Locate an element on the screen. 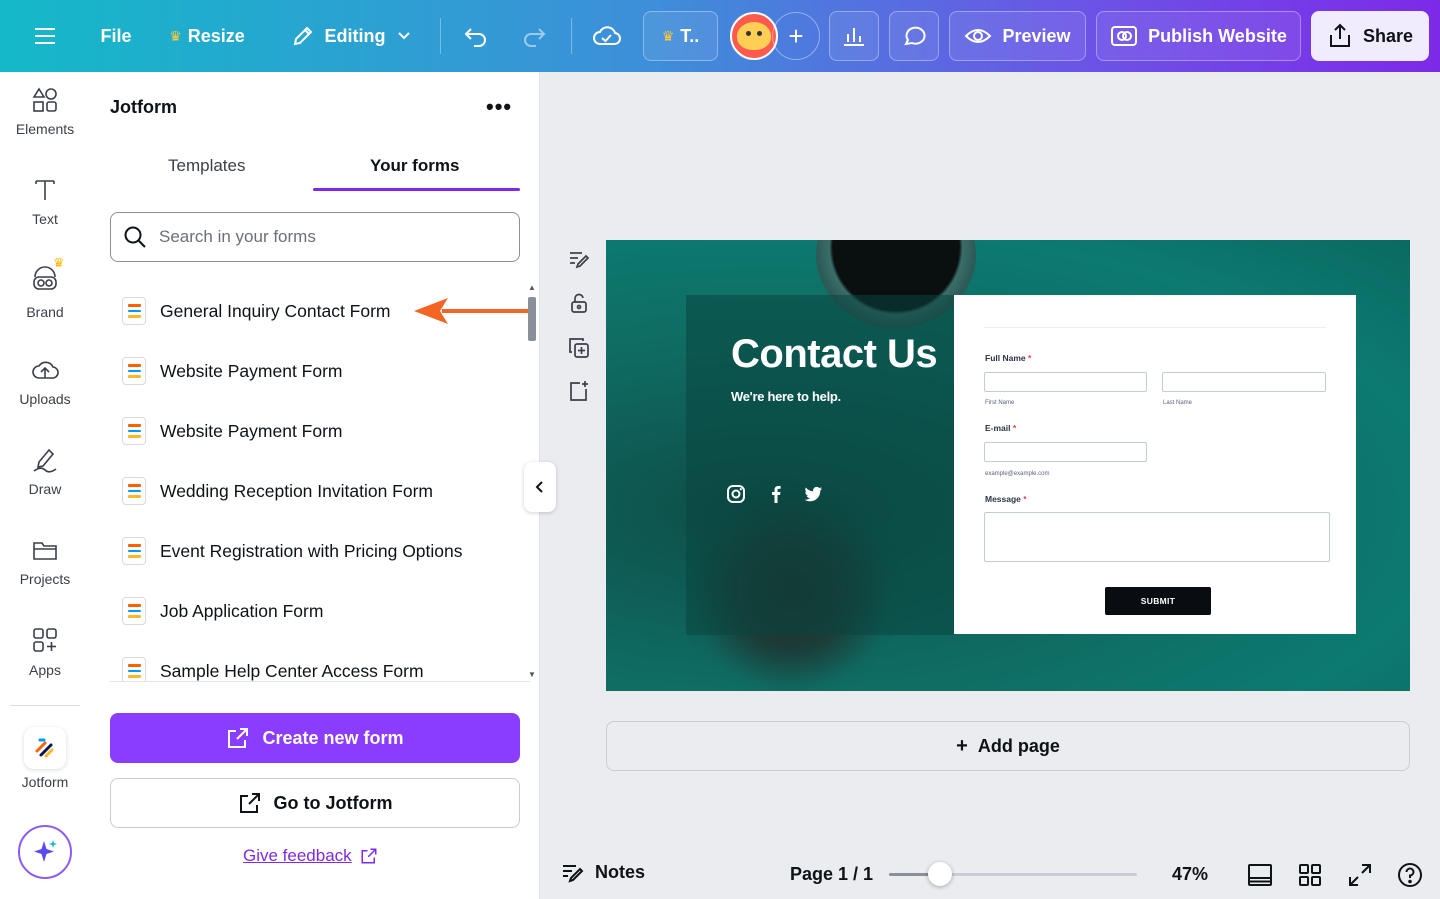 The width and height of the screenshot is (1440, 899). page-notes-button is located at coordinates (579, 259).